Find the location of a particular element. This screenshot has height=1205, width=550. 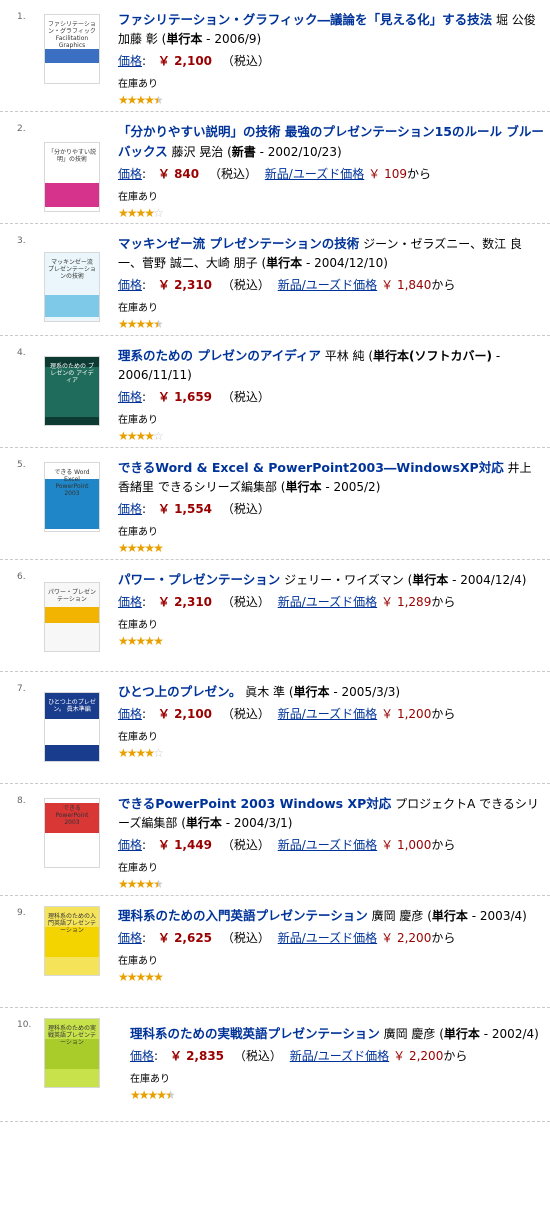

book-cover-image: 「分かりやすい説明」の技術 is located at coordinates (72, 177).